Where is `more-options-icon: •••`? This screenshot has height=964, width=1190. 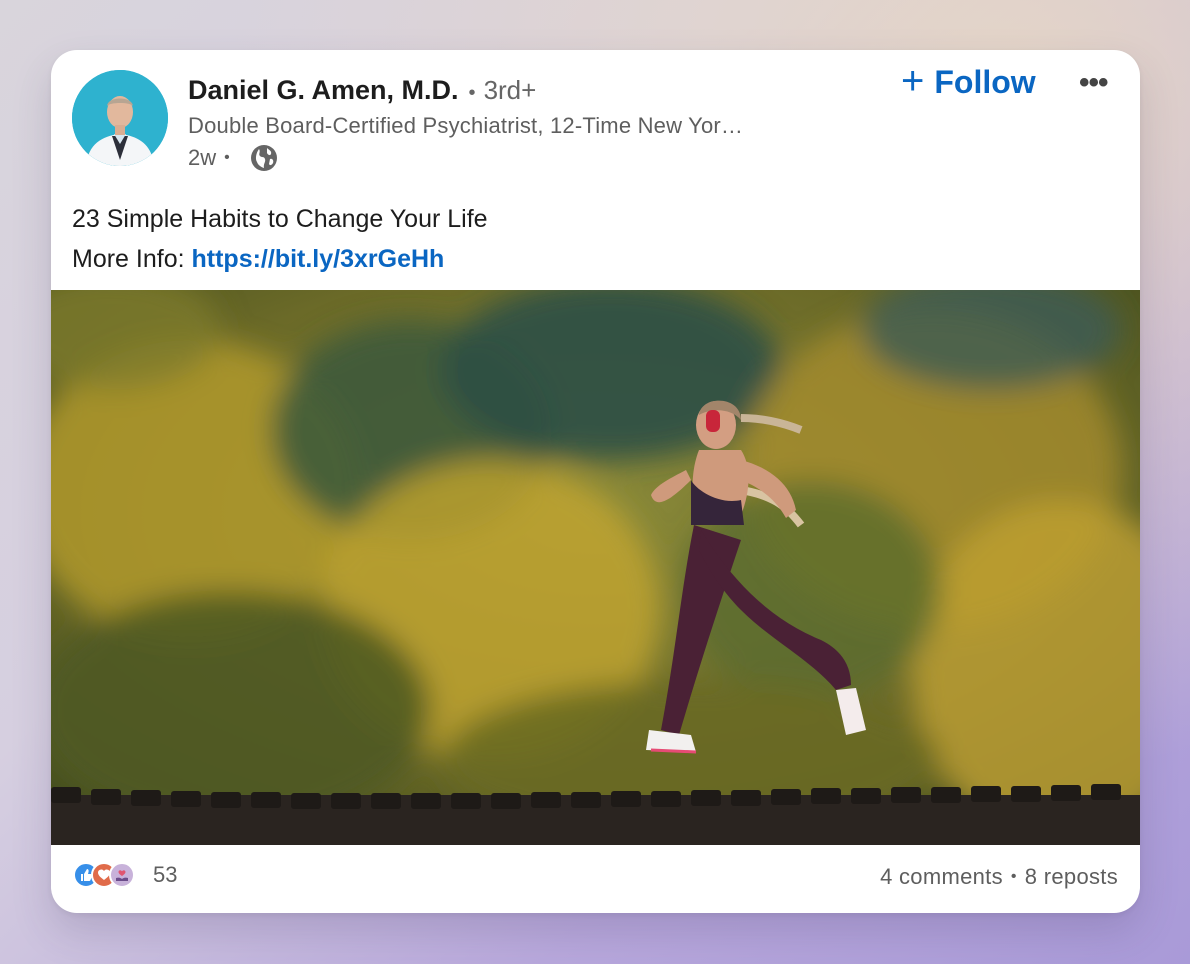
more-options-icon: ••• is located at coordinates (1093, 83).